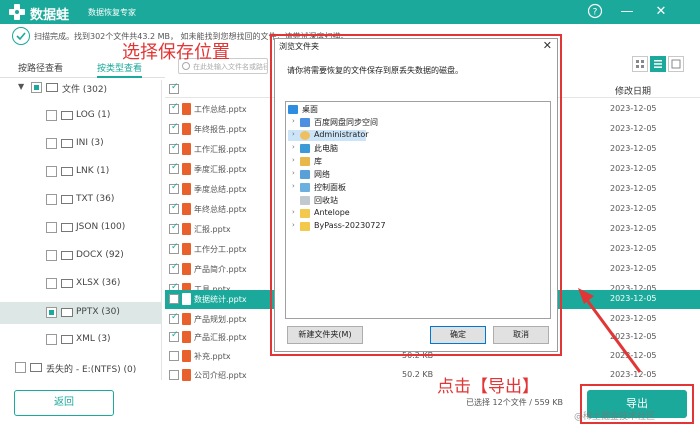 The height and width of the screenshot is (428, 700). I want to click on dialog-close-icon: ✕, so click(547, 45).